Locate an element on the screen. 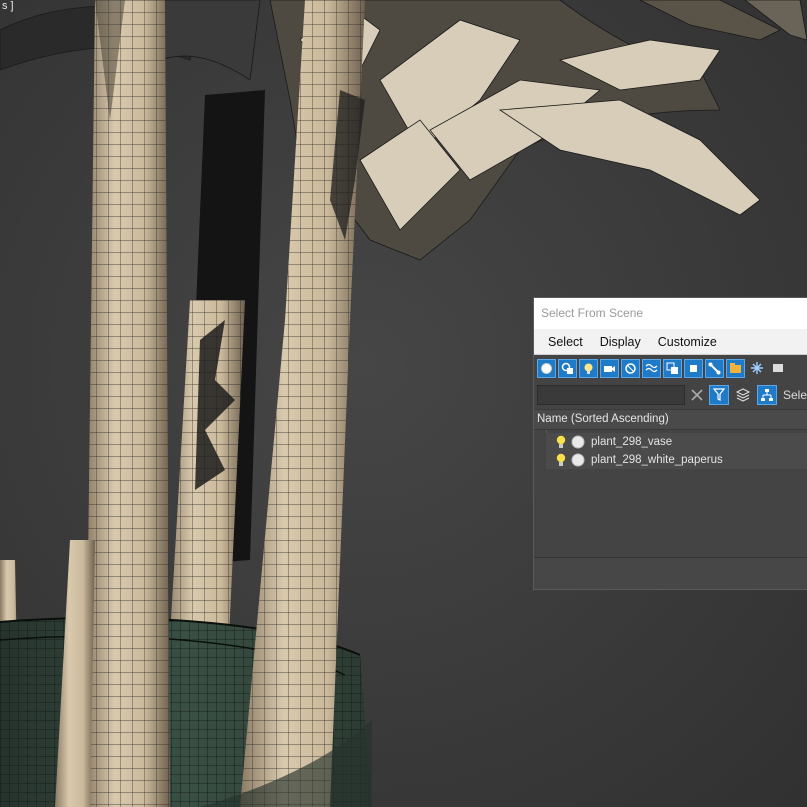  dialog-menubar: Select Display Customize is located at coordinates (670, 342).